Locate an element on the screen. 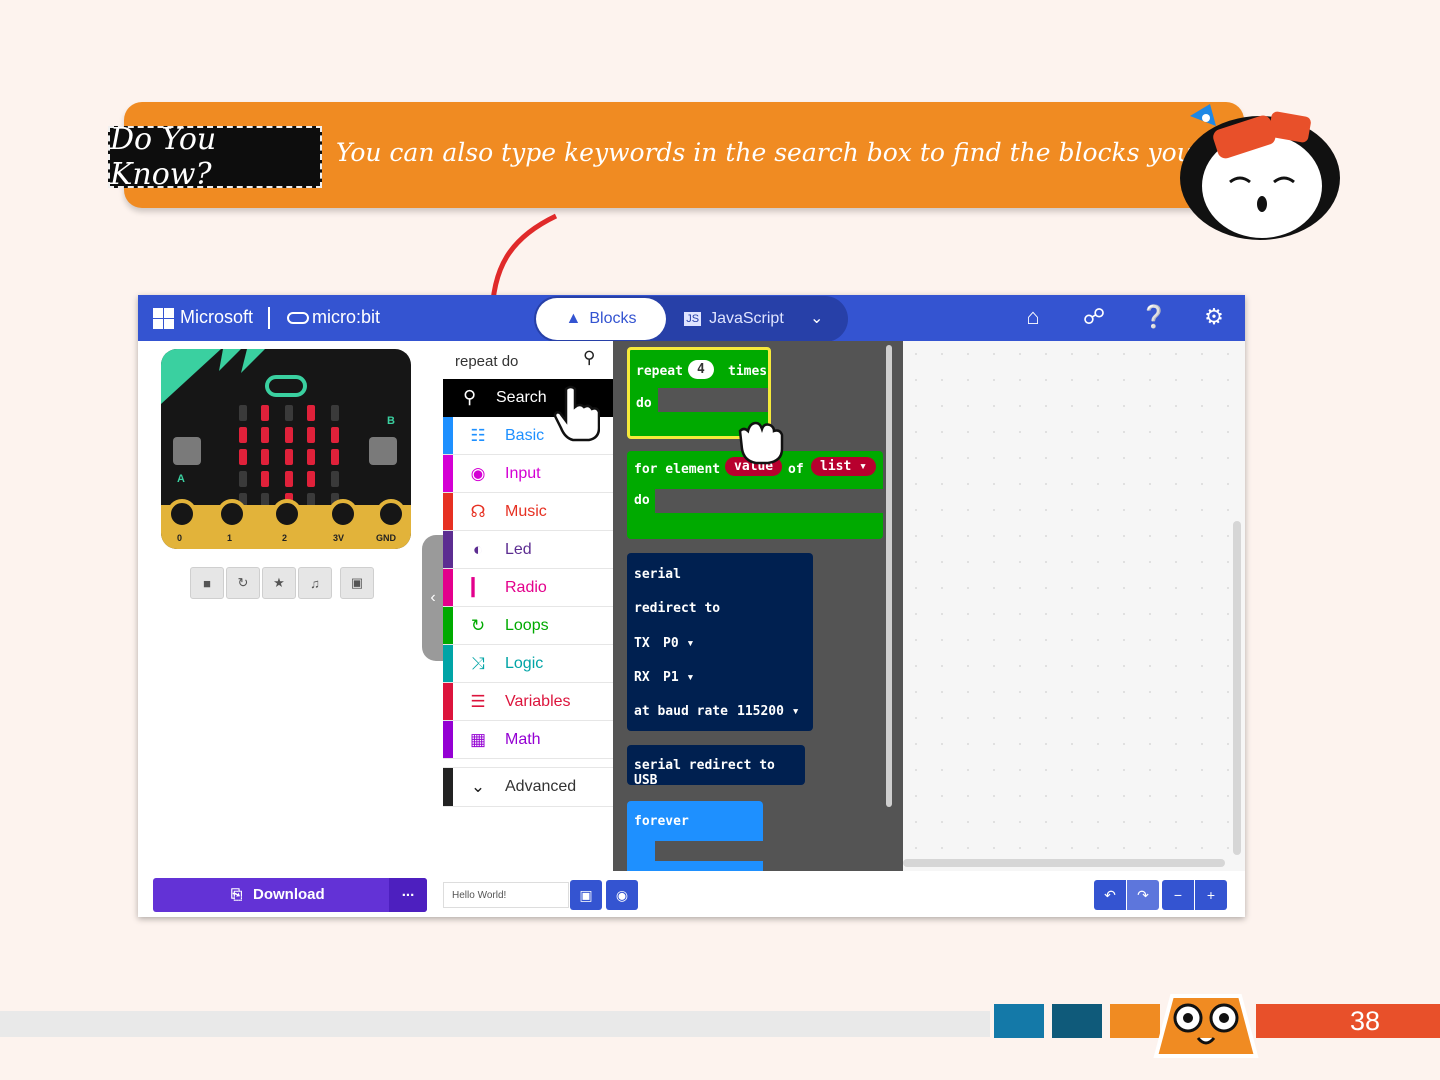  download-icon: ⎘ is located at coordinates (237, 894).